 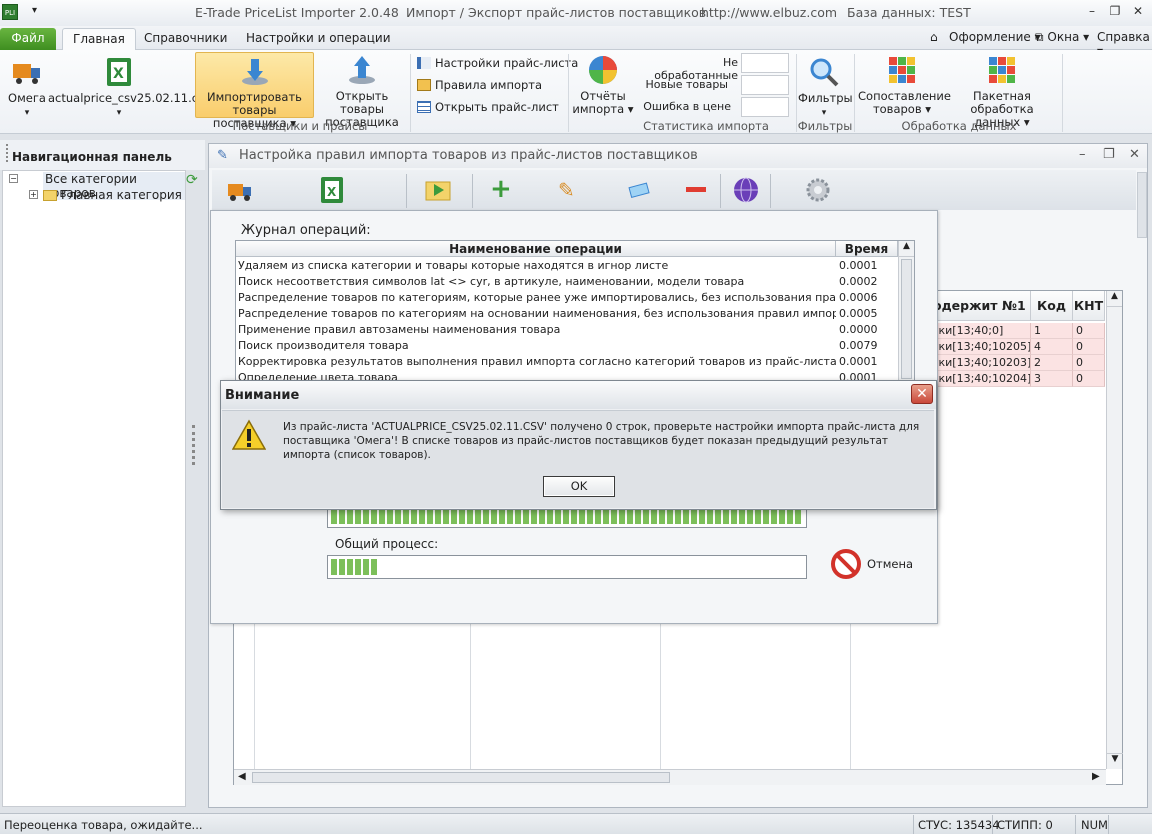 I want to click on price-file-button: X actualprice_csv25.02.11.csv ▾, so click(x=129, y=88).